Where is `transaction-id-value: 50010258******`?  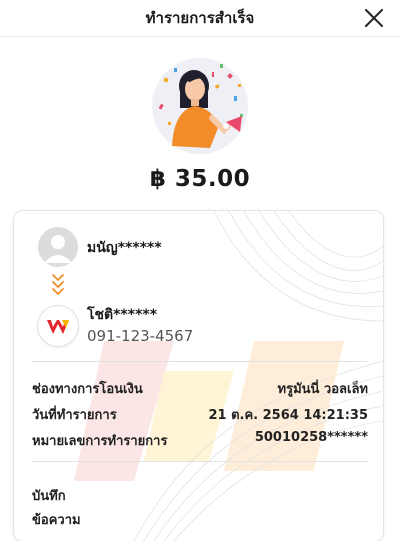 transaction-id-value: 50010258****** is located at coordinates (311, 437).